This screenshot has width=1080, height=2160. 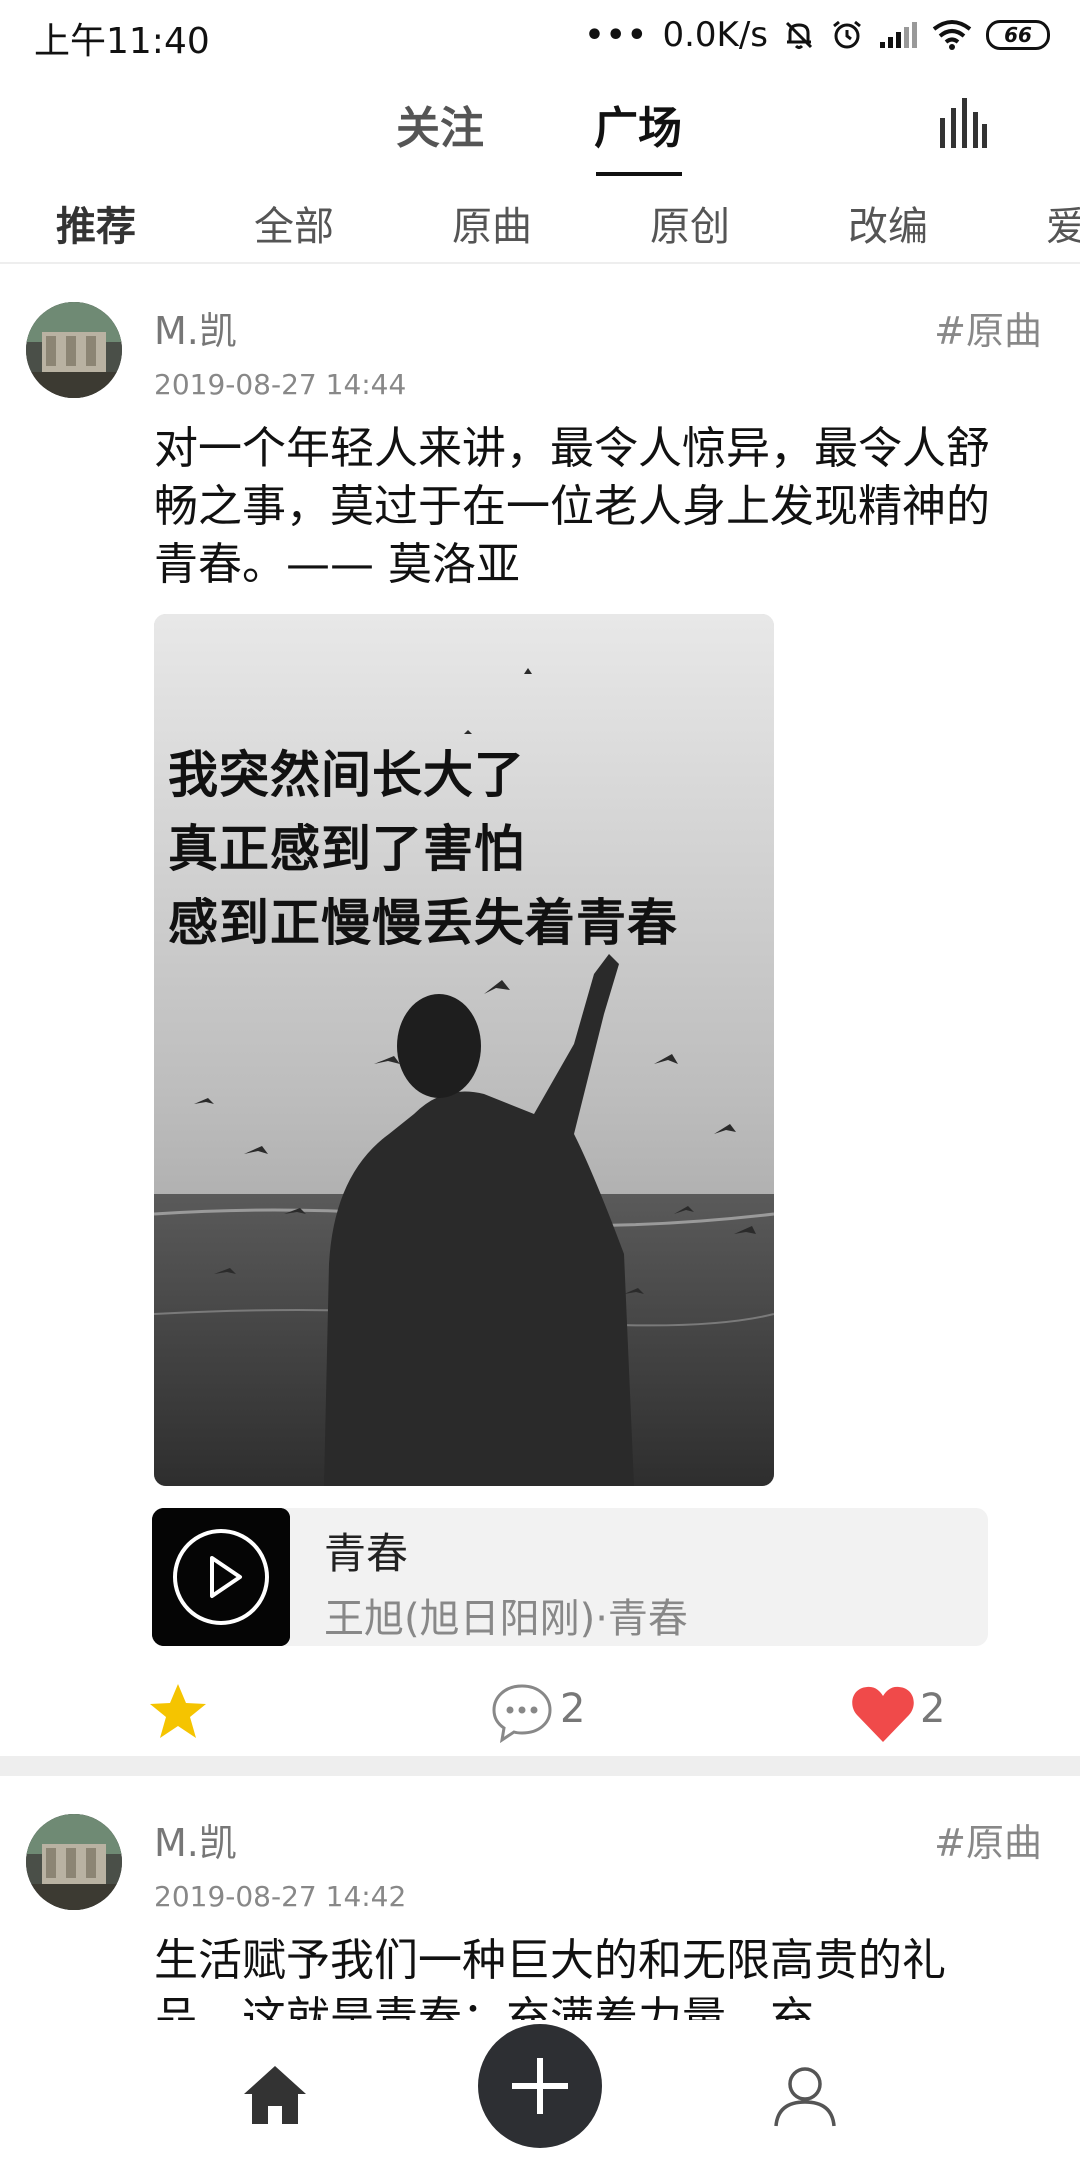 What do you see at coordinates (1063, 223) in the screenshot?
I see `category-love: 爱` at bounding box center [1063, 223].